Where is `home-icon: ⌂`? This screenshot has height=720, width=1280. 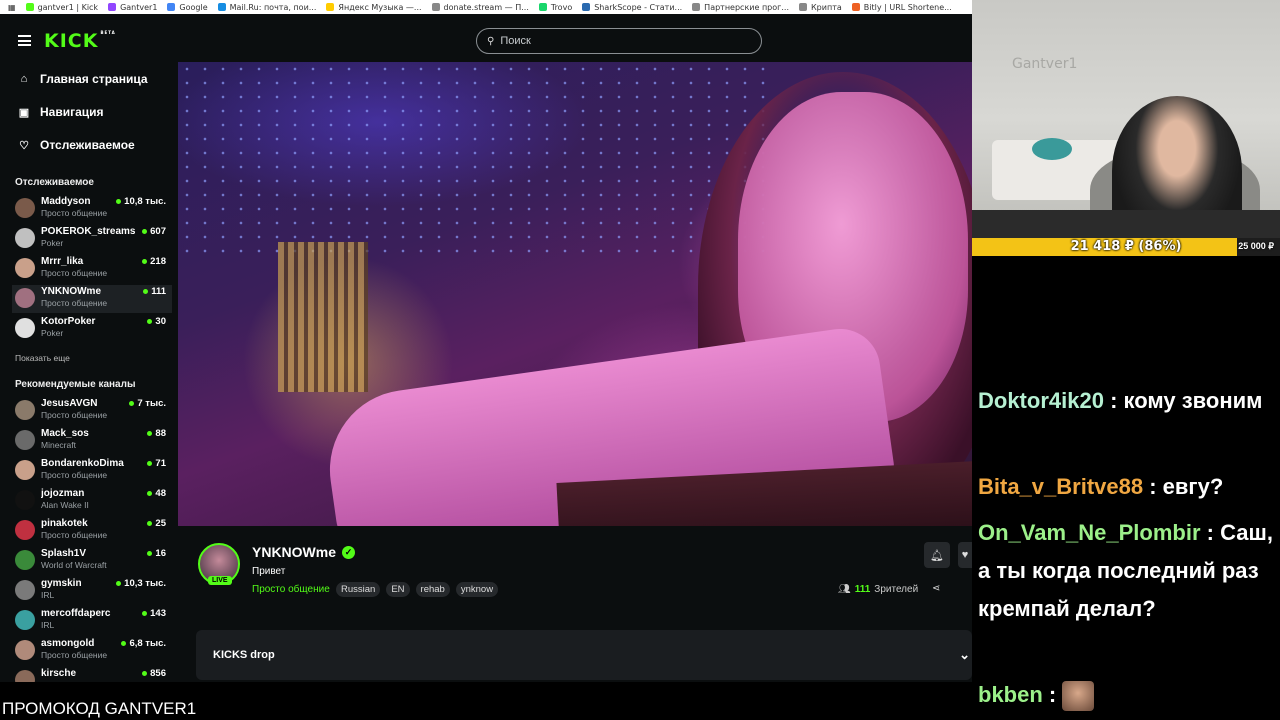
home-icon: ⌂ is located at coordinates (24, 79).